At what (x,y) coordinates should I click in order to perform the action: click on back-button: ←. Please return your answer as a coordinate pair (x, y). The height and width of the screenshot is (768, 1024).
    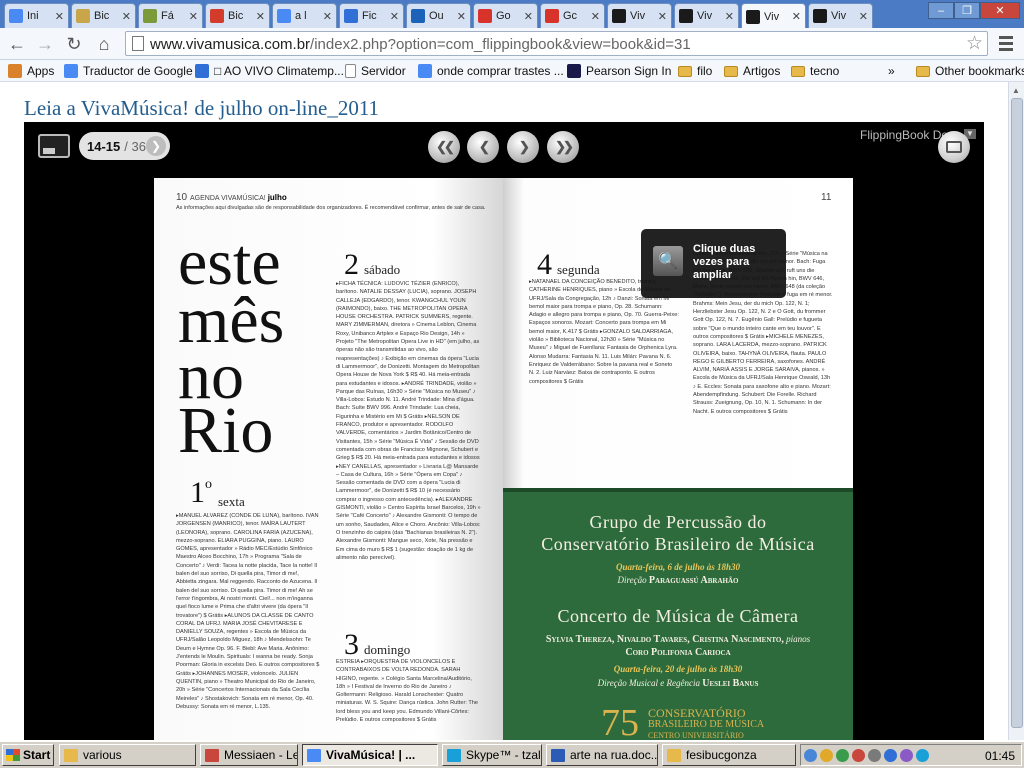
    Looking at the image, I should click on (17, 44).